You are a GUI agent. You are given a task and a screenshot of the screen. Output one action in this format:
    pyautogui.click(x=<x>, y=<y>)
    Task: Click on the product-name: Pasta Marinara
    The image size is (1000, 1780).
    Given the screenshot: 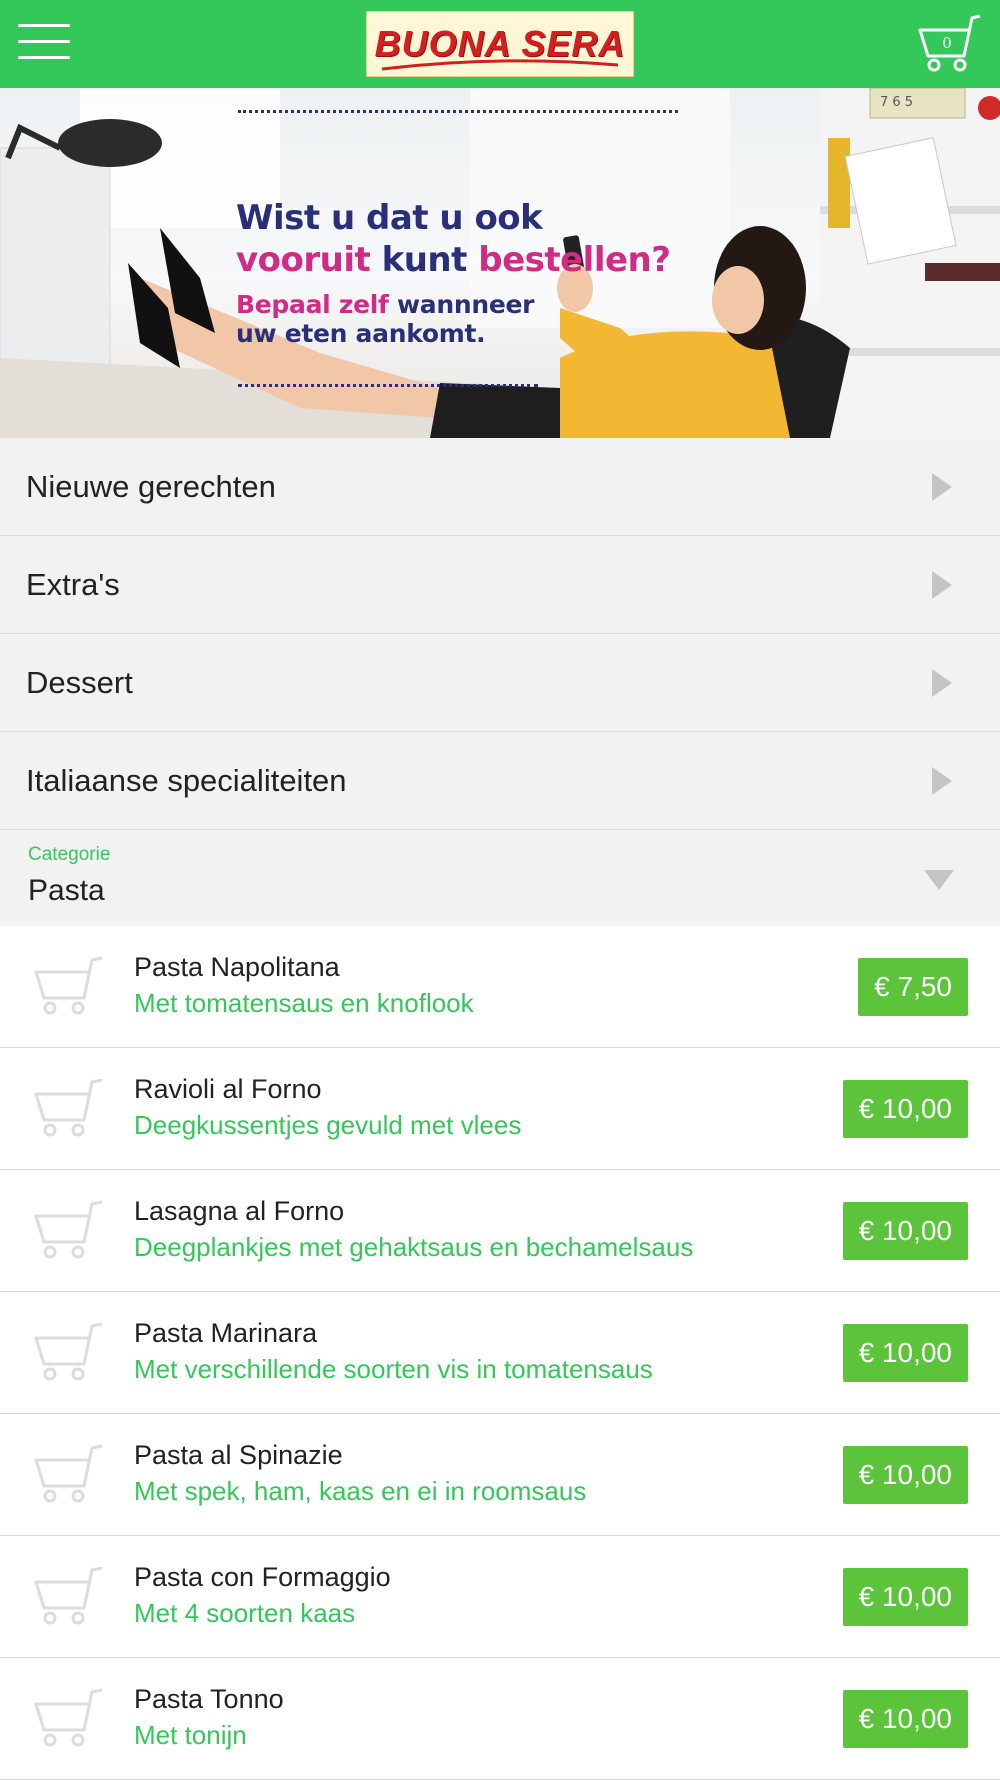 What is the action you would take?
    pyautogui.click(x=226, y=1333)
    